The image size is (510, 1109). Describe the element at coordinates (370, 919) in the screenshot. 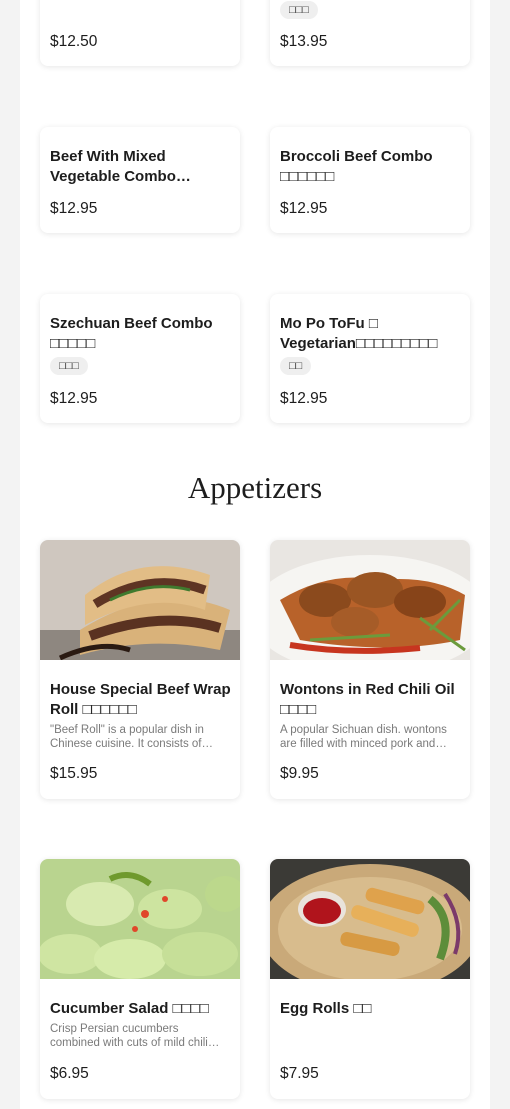

I see `egg-rolls-photo` at that location.